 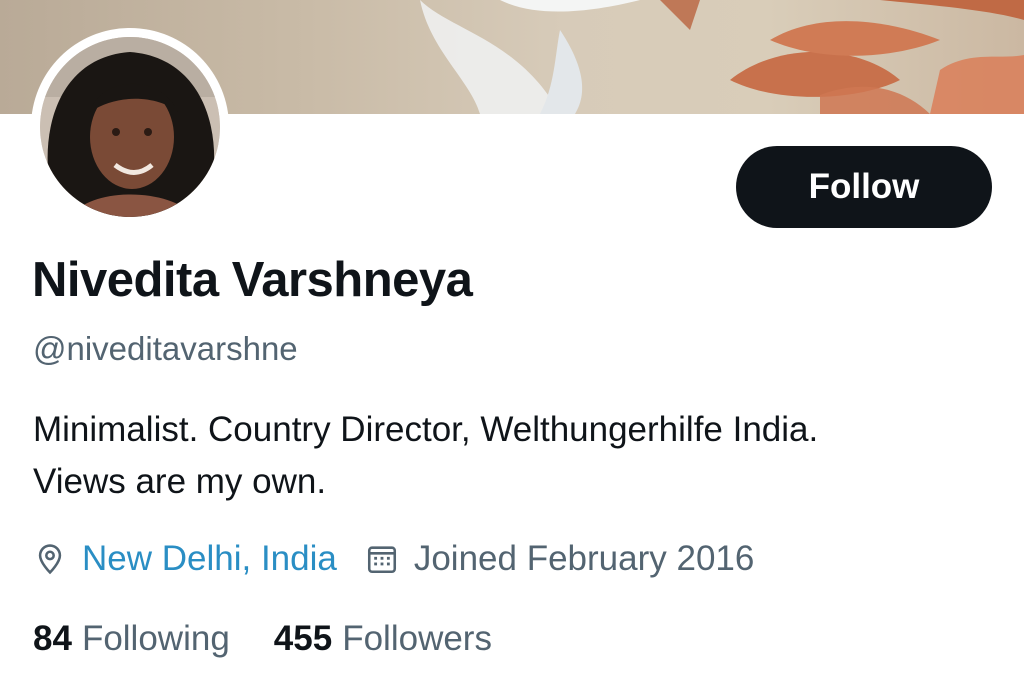 I want to click on following-count: 84, so click(x=52, y=638).